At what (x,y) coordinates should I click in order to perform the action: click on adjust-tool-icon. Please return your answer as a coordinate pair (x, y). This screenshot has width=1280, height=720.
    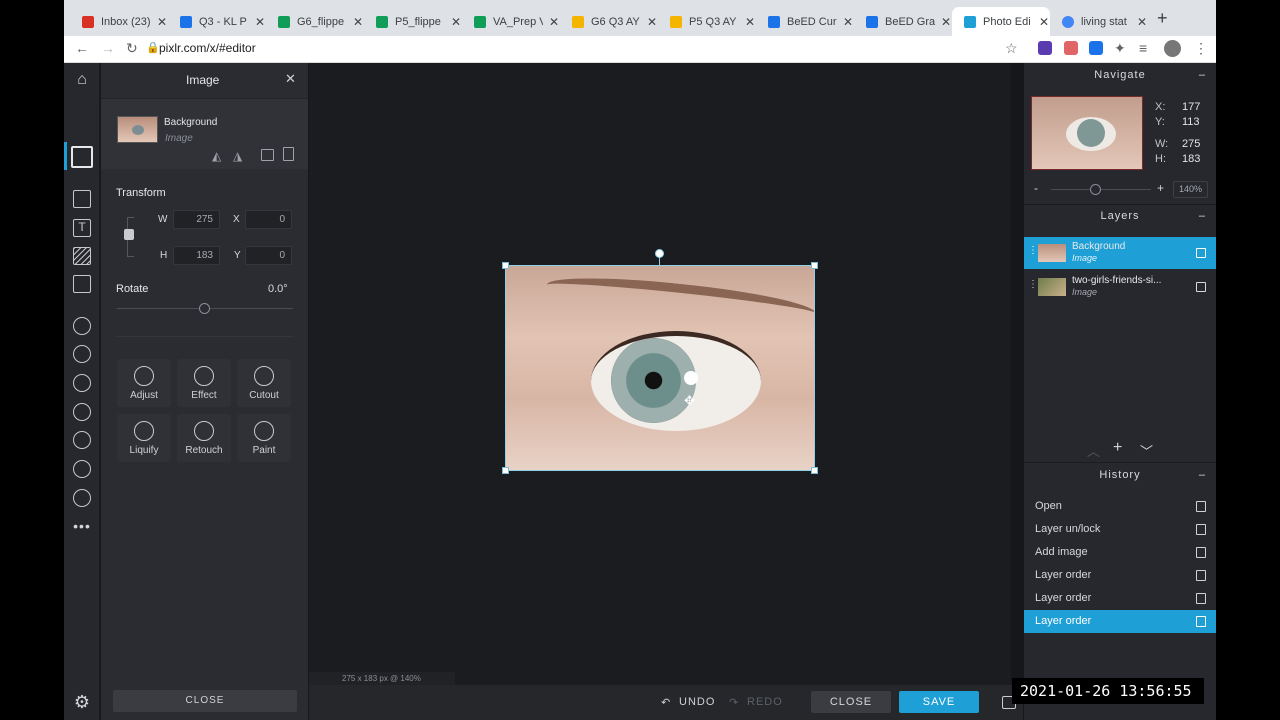
    Looking at the image, I should click on (82, 383).